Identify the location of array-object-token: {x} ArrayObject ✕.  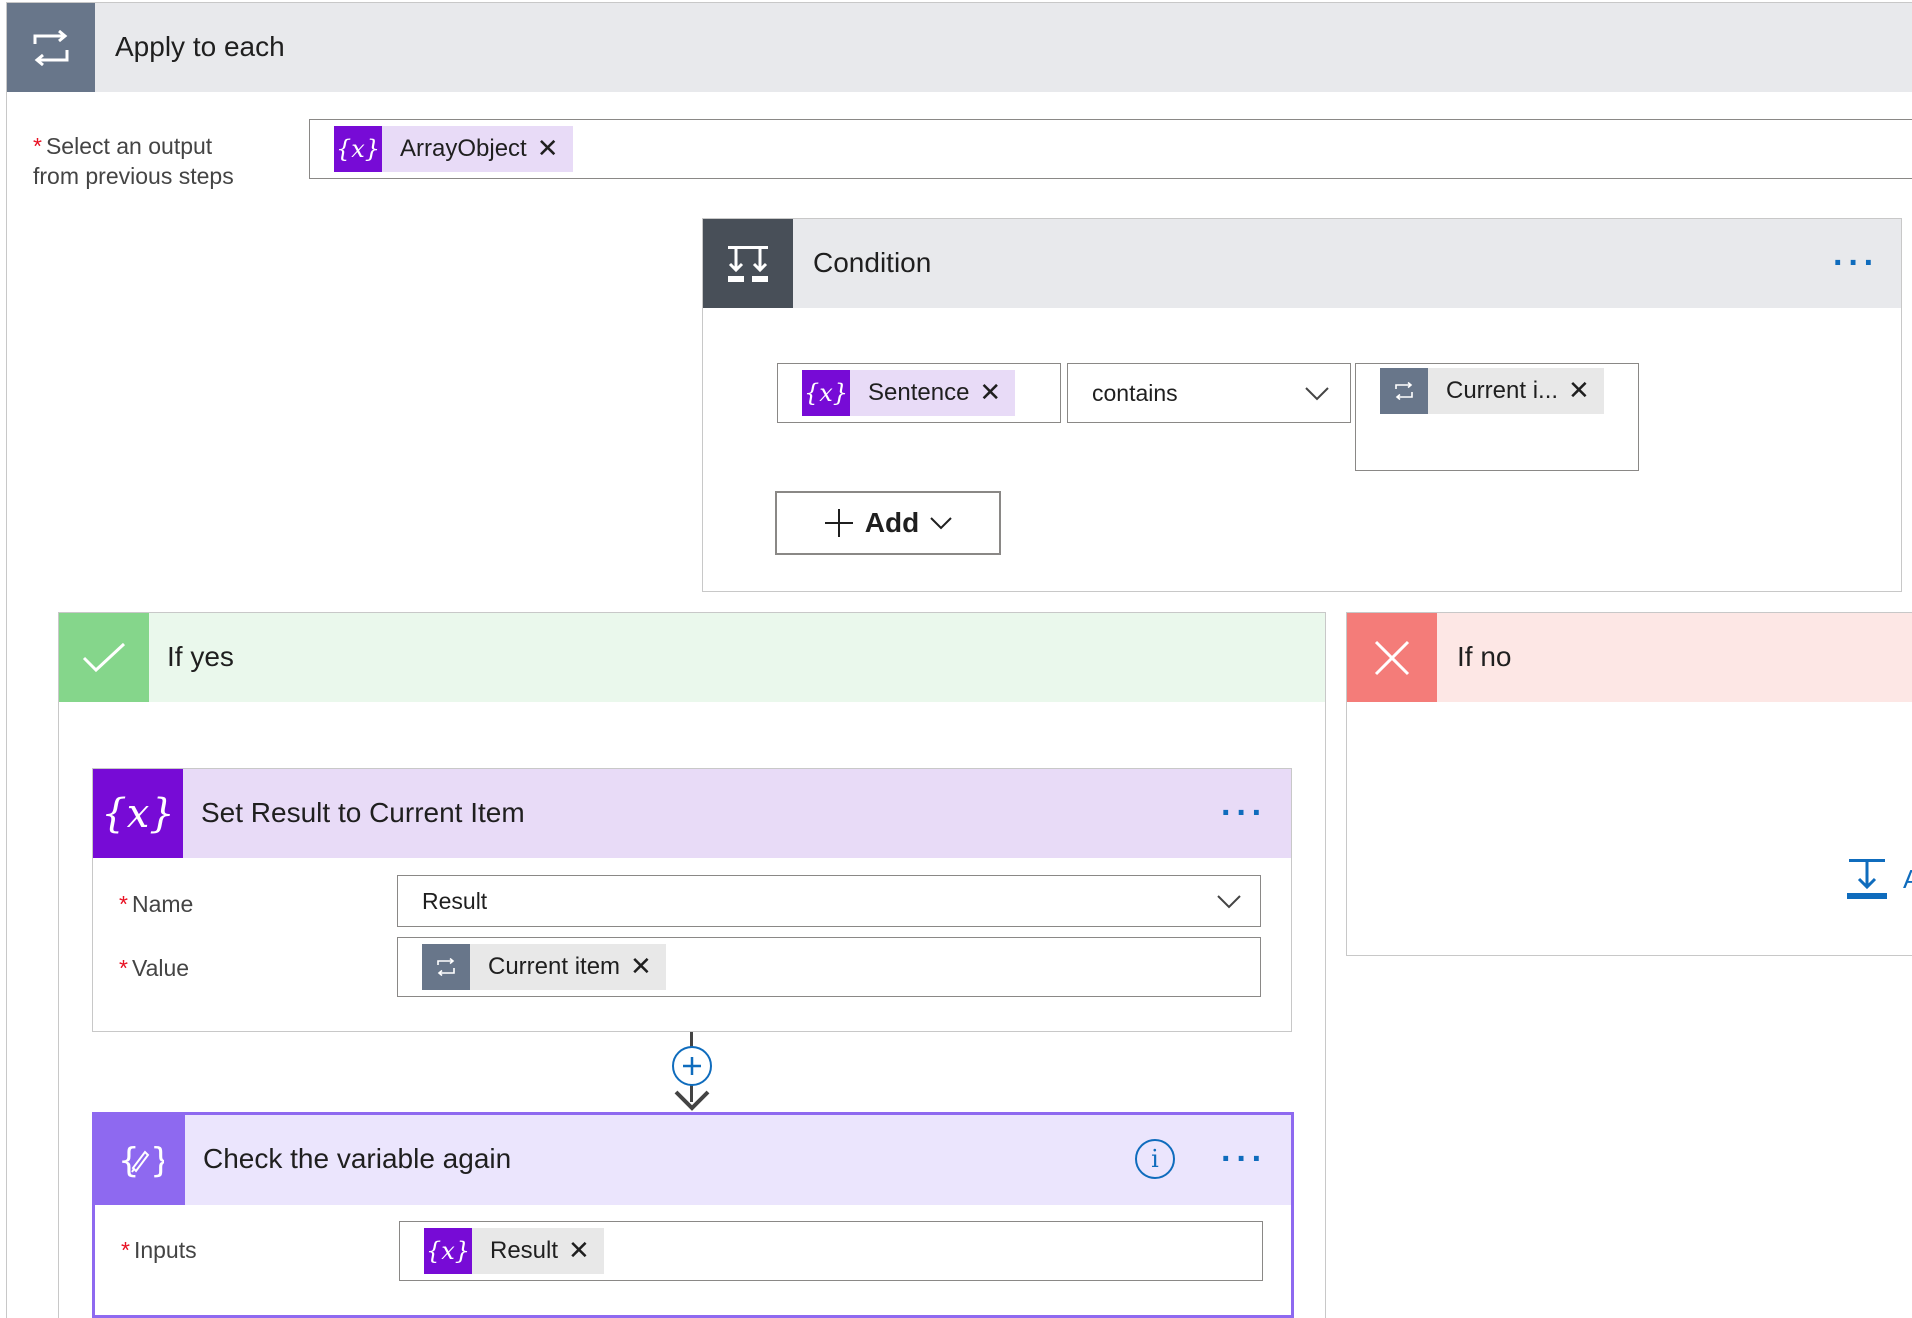
(453, 149).